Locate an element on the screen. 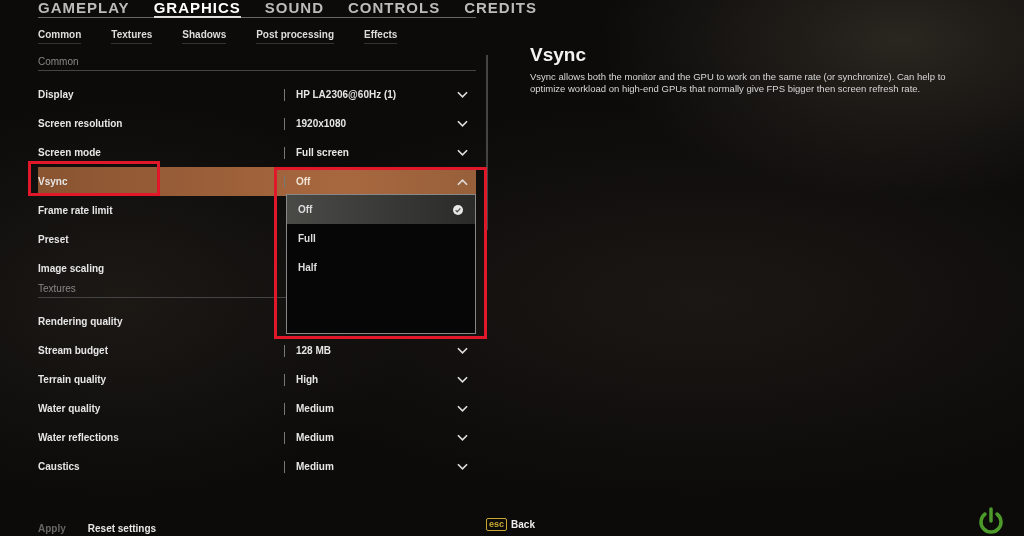  main-tab: GRAPHICS is located at coordinates (197, 9).